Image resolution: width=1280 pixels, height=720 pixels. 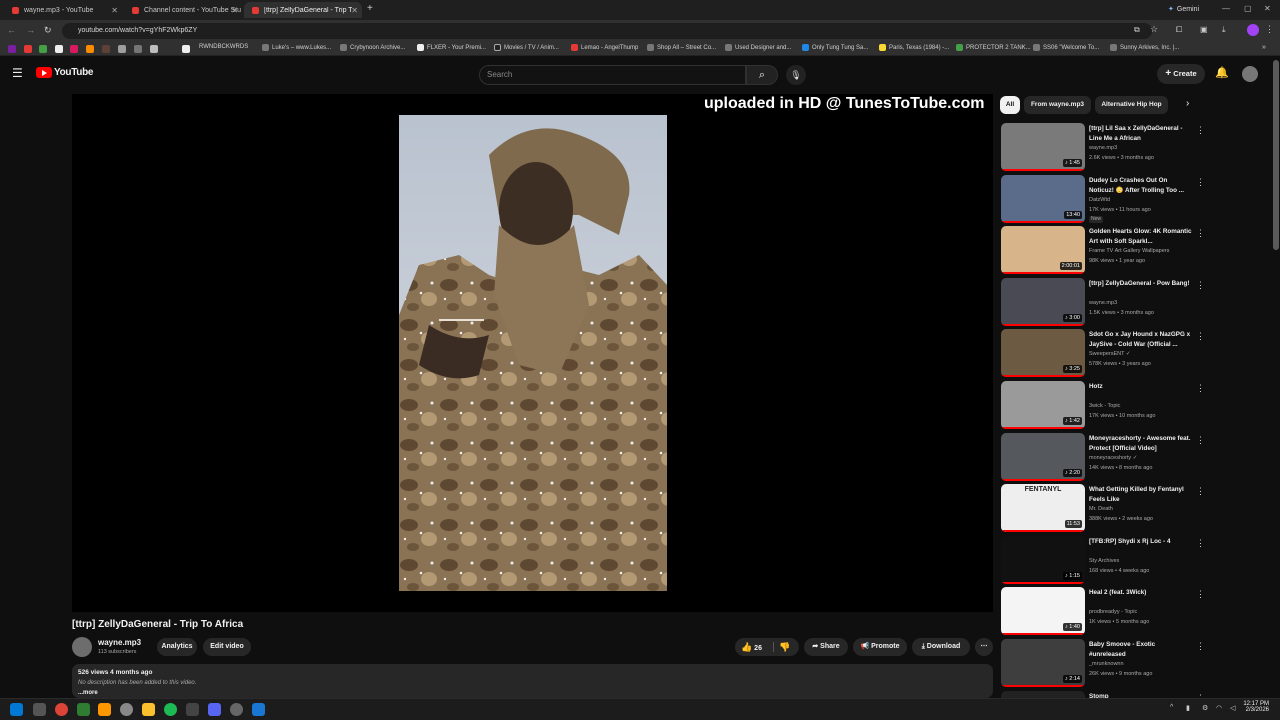 What do you see at coordinates (1140, 593) in the screenshot?
I see `recommendation-title: Heal 2 (feat. 3Wick)` at bounding box center [1140, 593].